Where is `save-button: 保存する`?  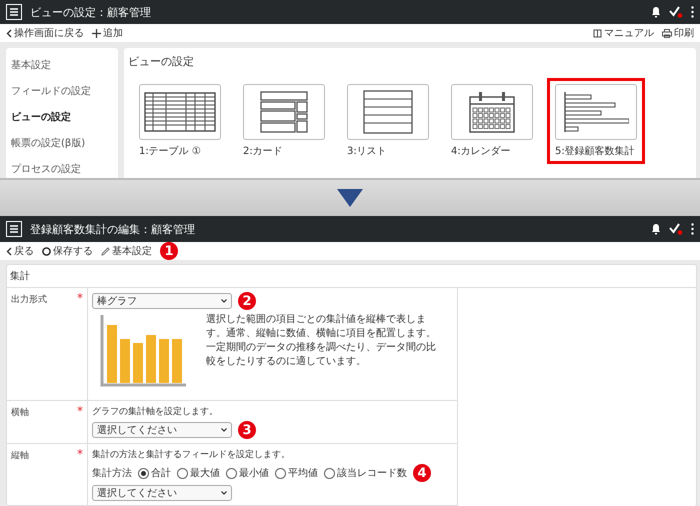 save-button: 保存する is located at coordinates (67, 251).